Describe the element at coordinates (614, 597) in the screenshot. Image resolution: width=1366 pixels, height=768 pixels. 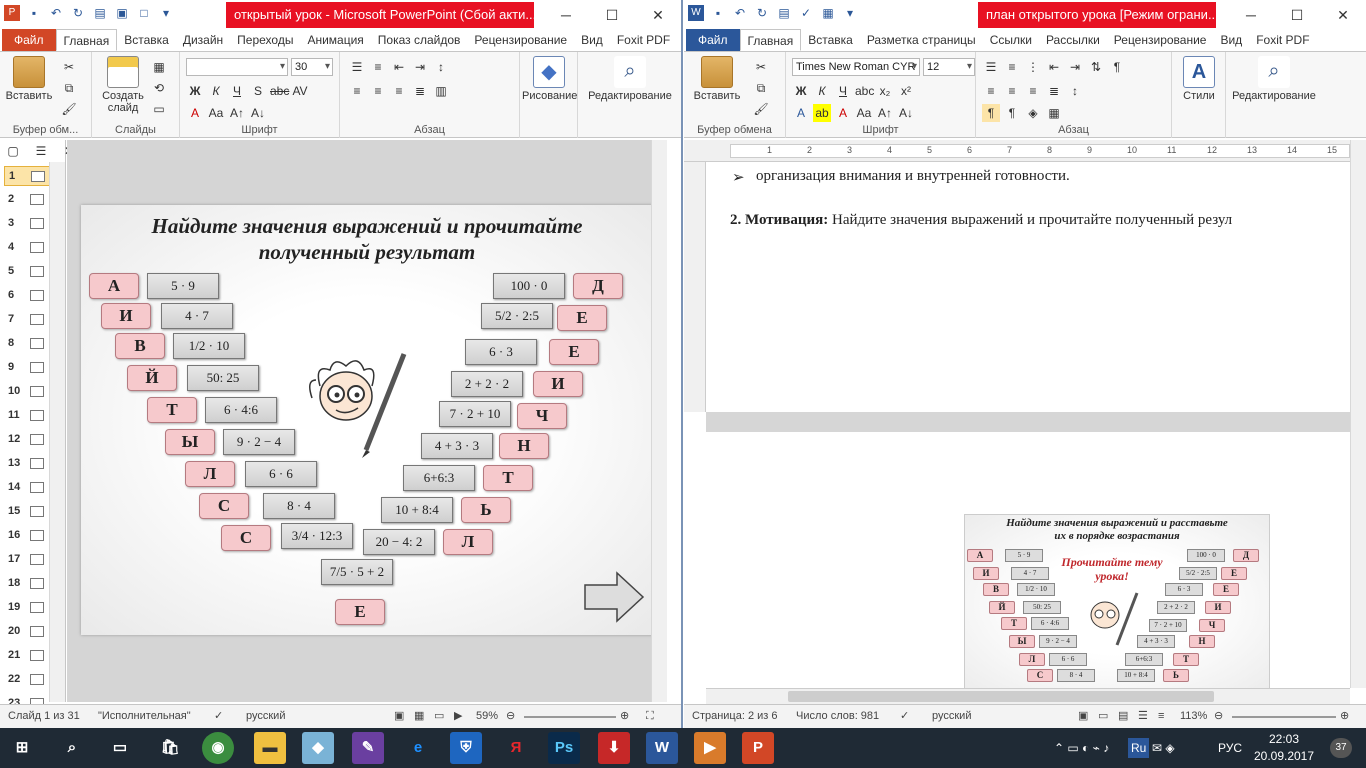
I see `next-arrow-button` at that location.